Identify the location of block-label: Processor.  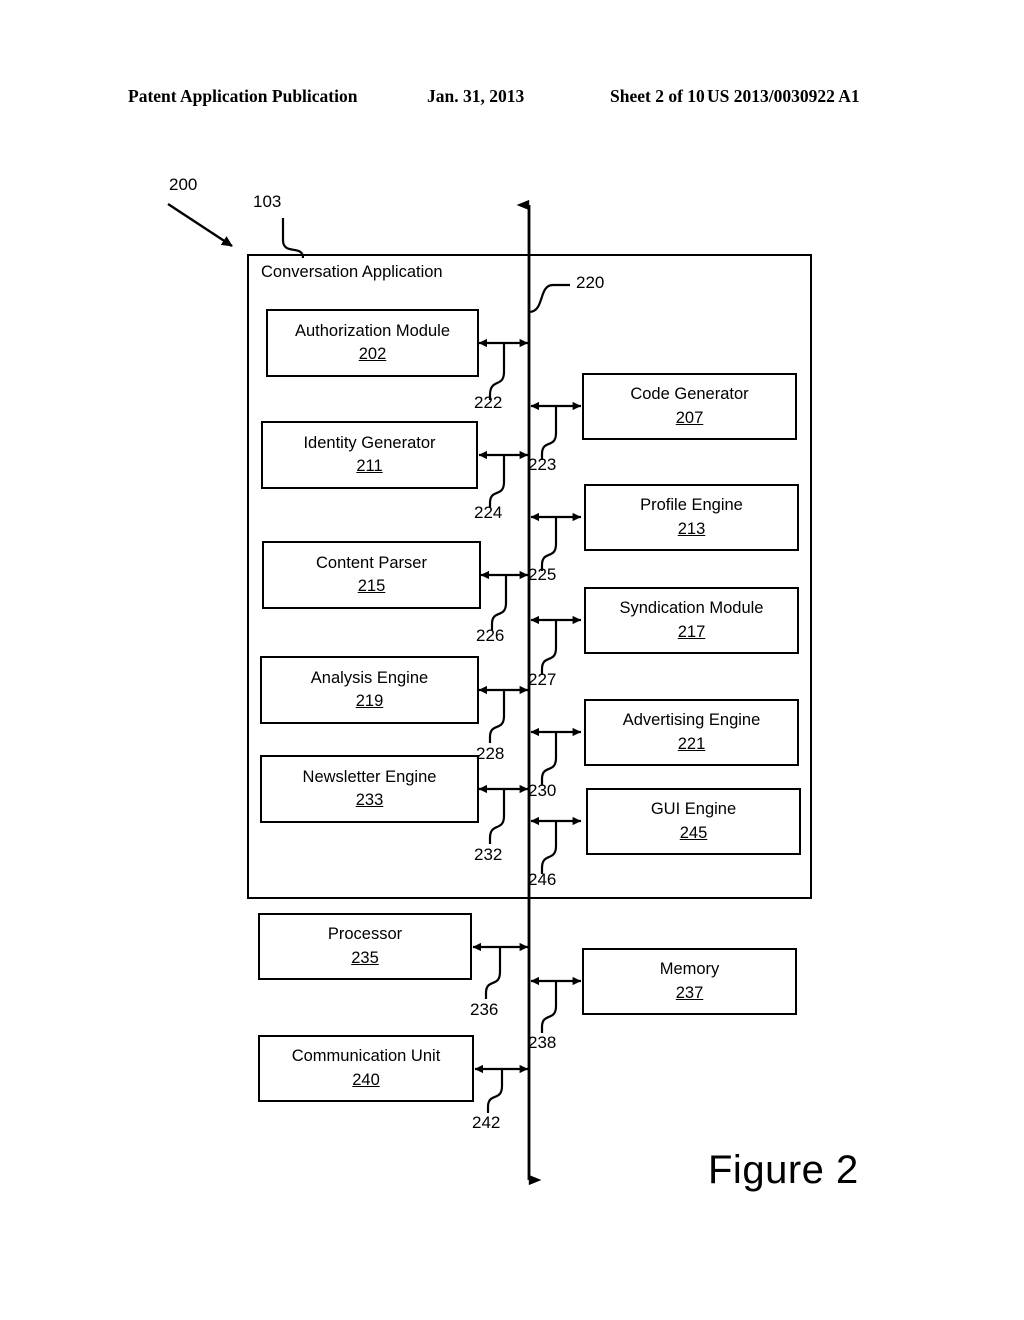
(365, 934).